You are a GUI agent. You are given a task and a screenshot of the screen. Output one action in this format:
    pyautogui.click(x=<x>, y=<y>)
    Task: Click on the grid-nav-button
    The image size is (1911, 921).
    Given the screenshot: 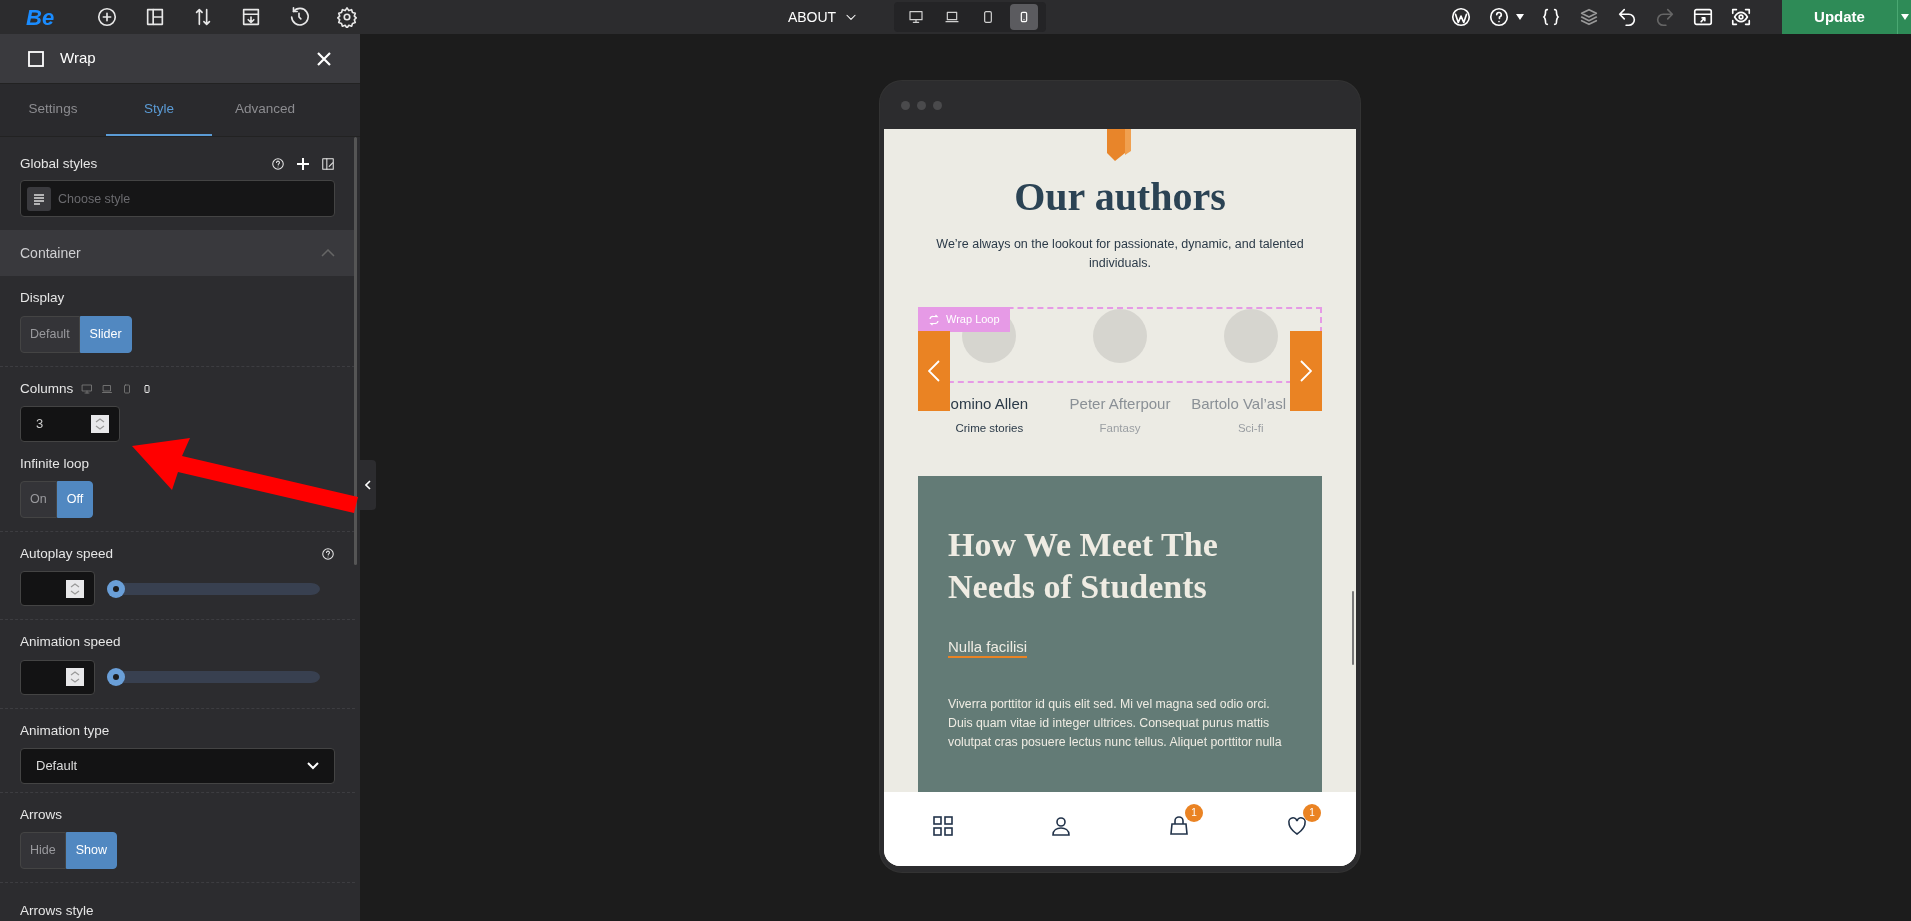 What is the action you would take?
    pyautogui.click(x=943, y=825)
    